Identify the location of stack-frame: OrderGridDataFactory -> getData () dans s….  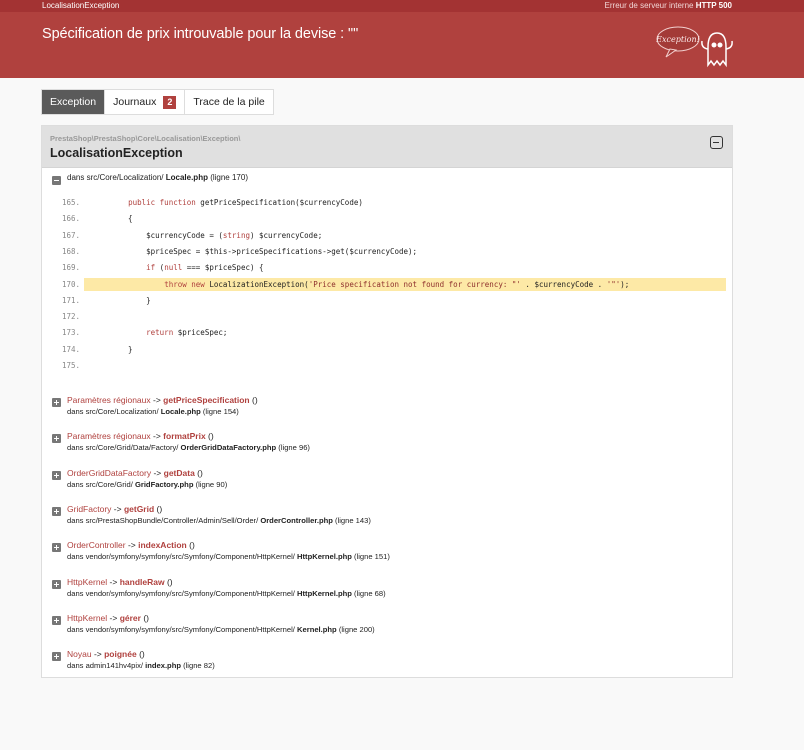
(388, 482).